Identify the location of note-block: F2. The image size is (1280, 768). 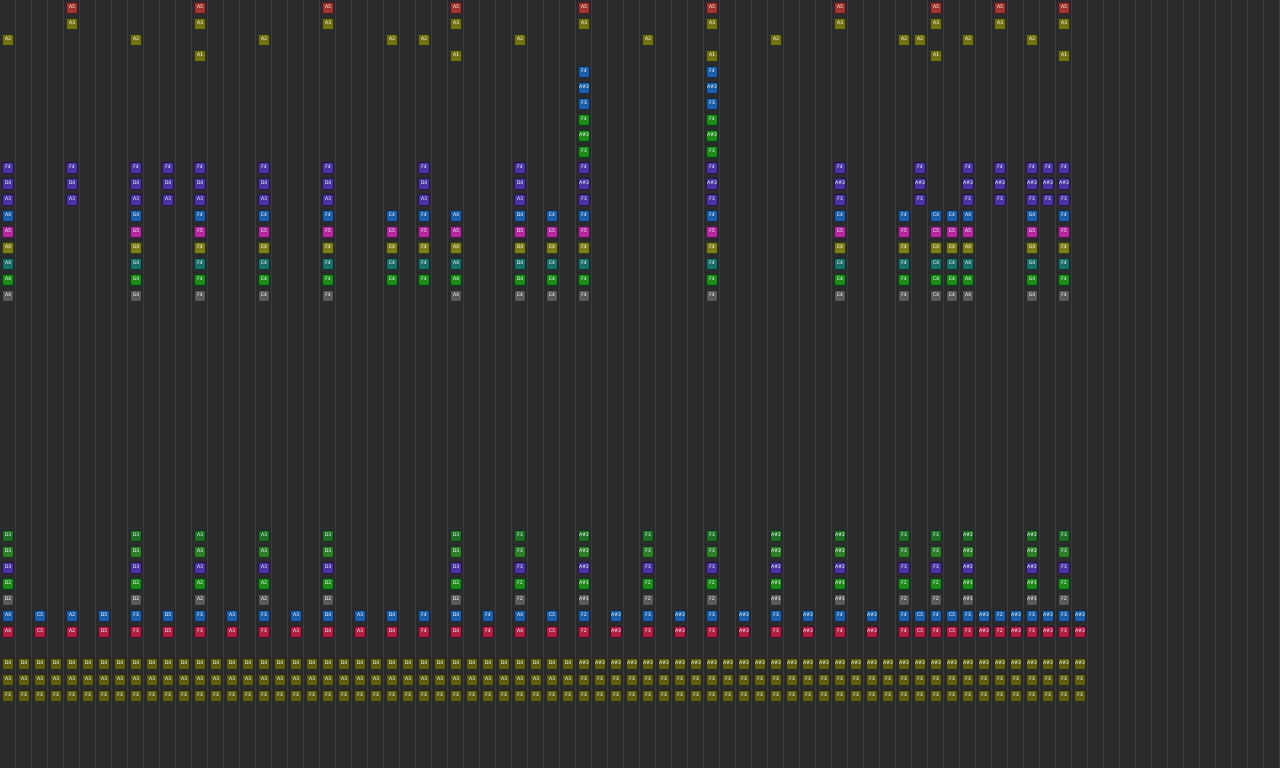
(712, 600).